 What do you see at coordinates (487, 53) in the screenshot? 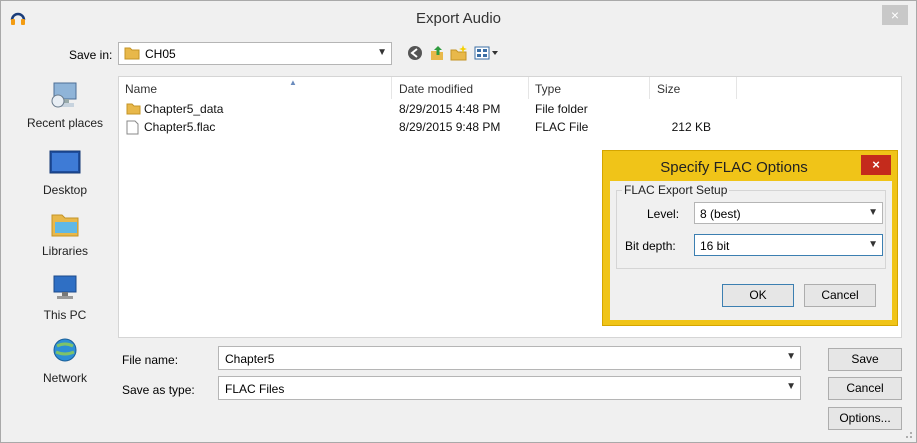
I see `view-menu-icon` at bounding box center [487, 53].